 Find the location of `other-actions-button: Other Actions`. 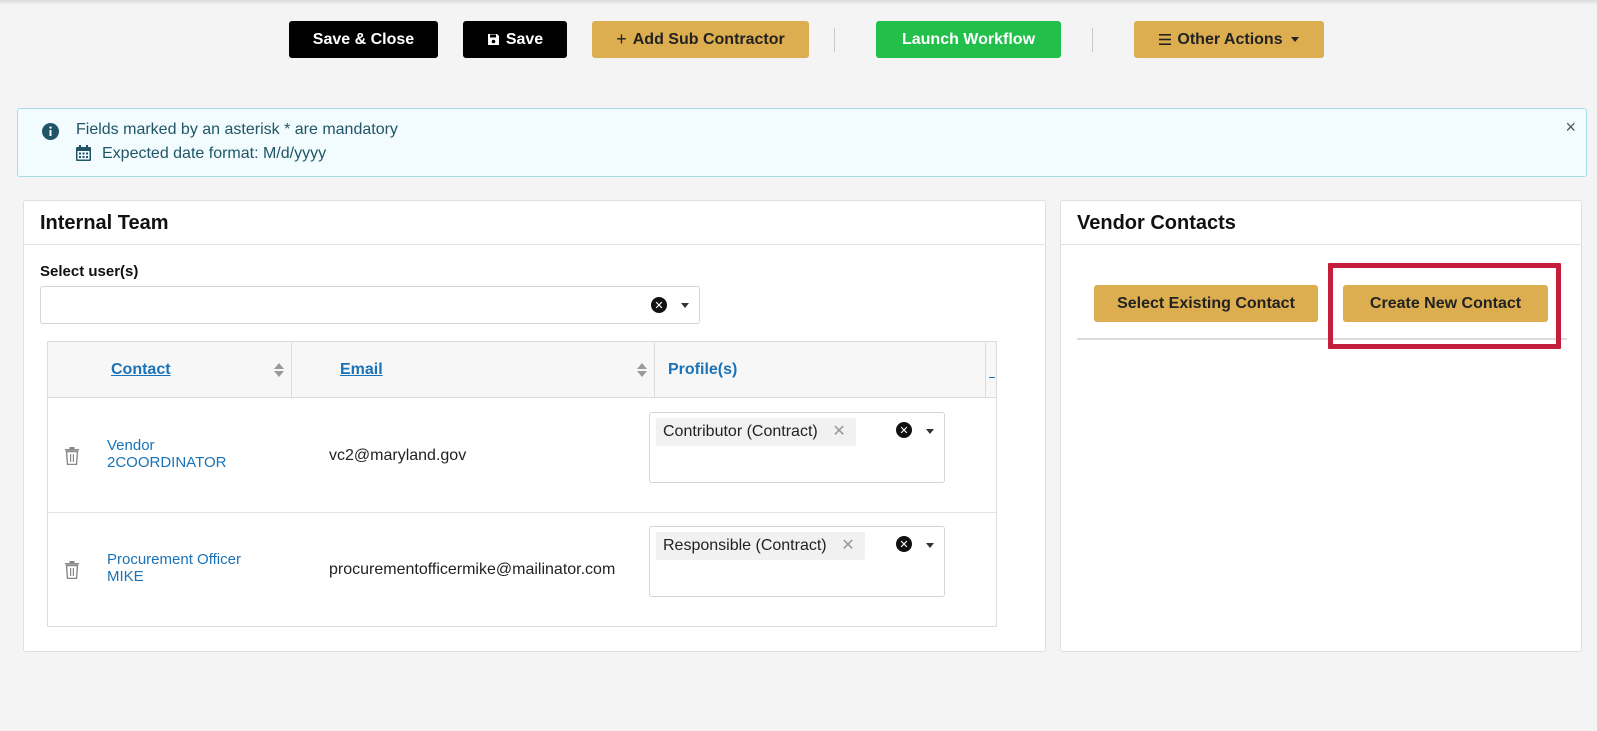

other-actions-button: Other Actions is located at coordinates (1229, 39).